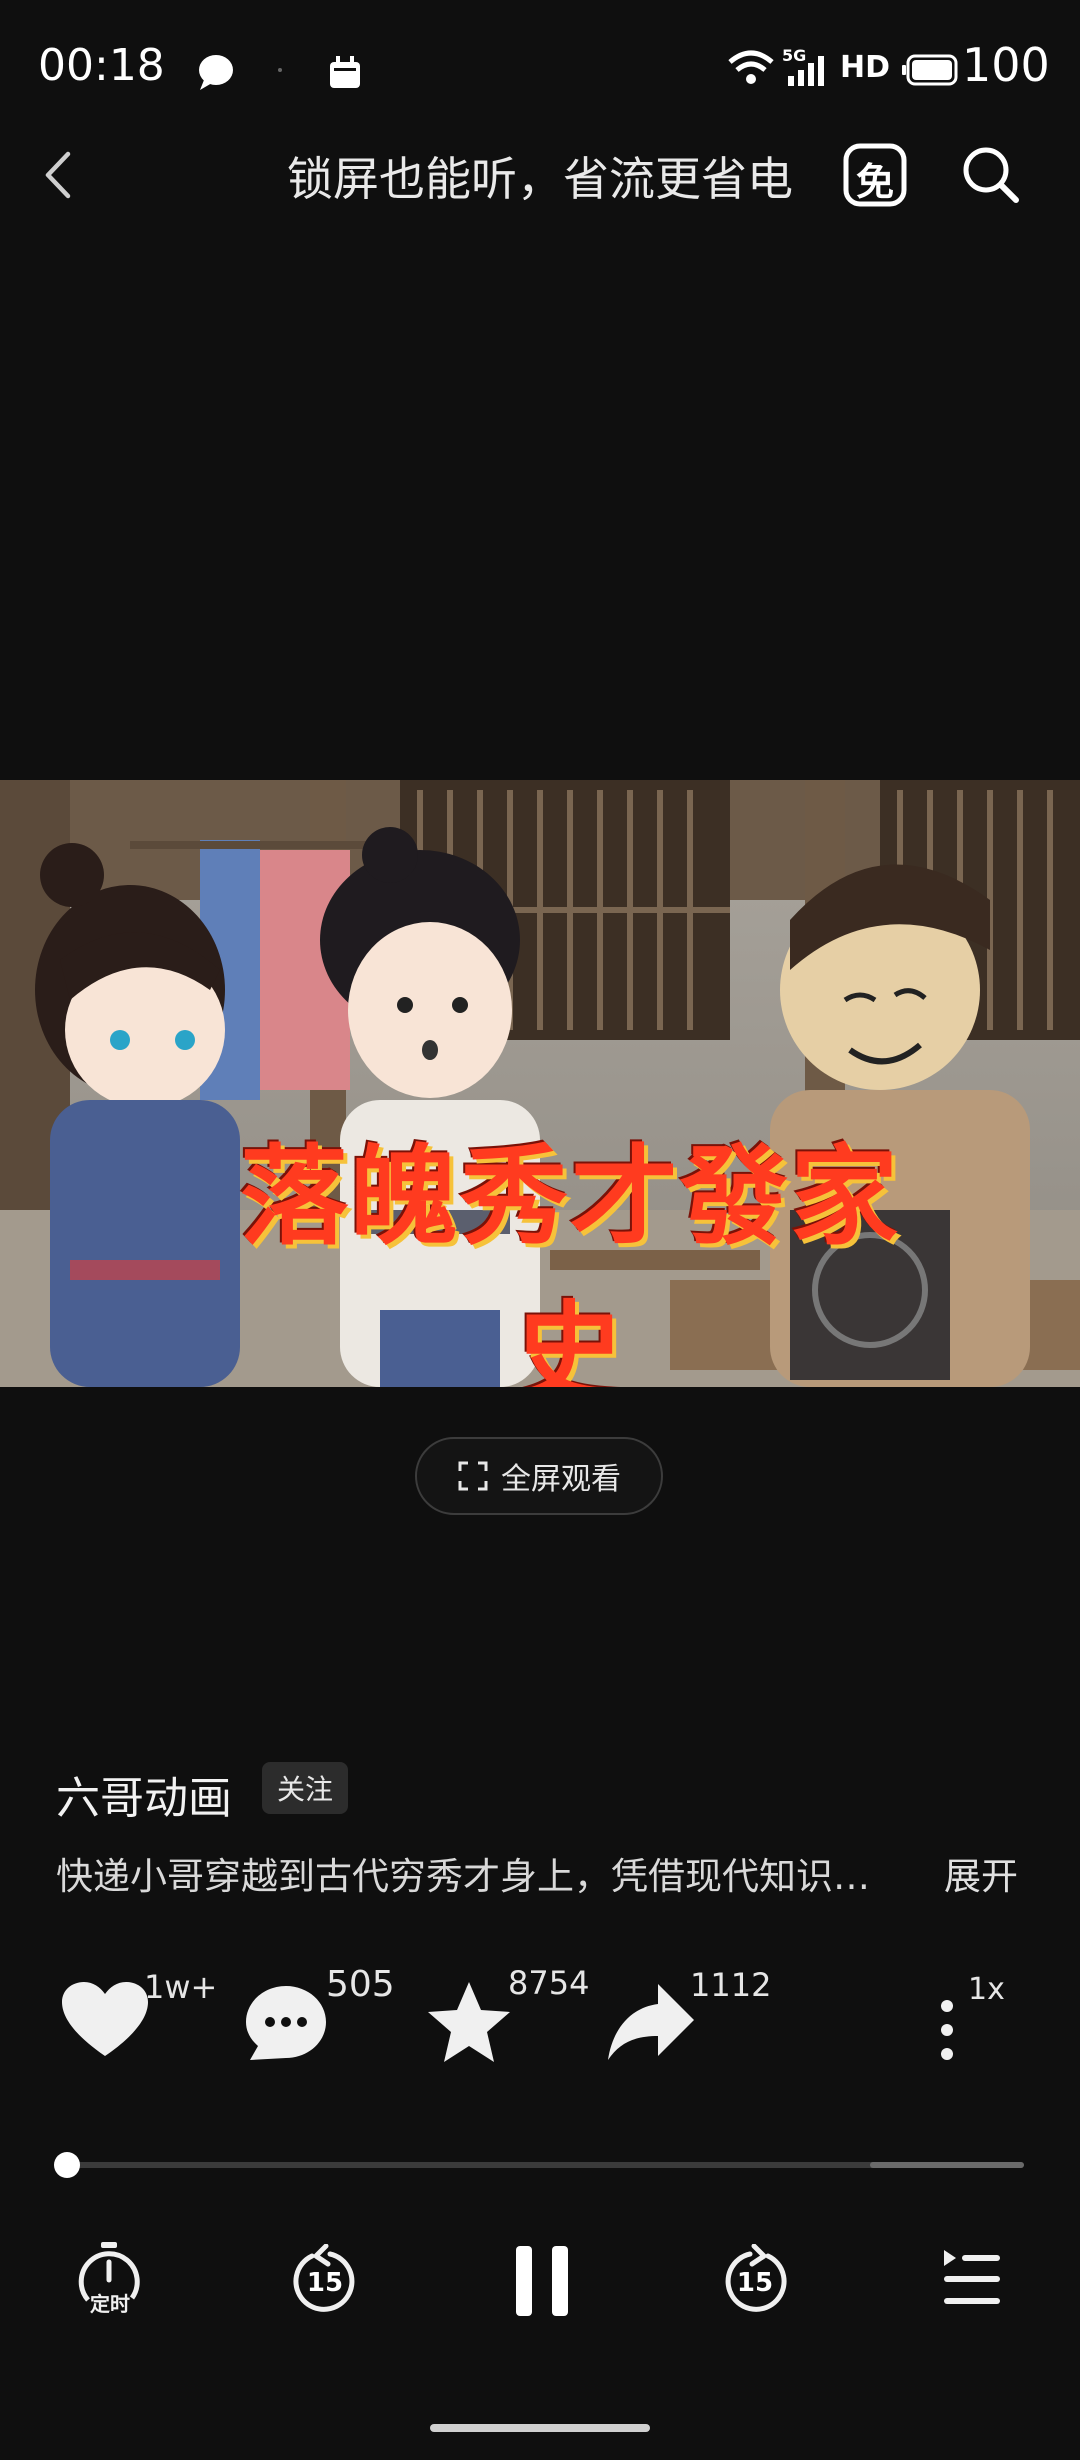 The width and height of the screenshot is (1080, 2460). I want to click on calendar-icon, so click(345, 72).